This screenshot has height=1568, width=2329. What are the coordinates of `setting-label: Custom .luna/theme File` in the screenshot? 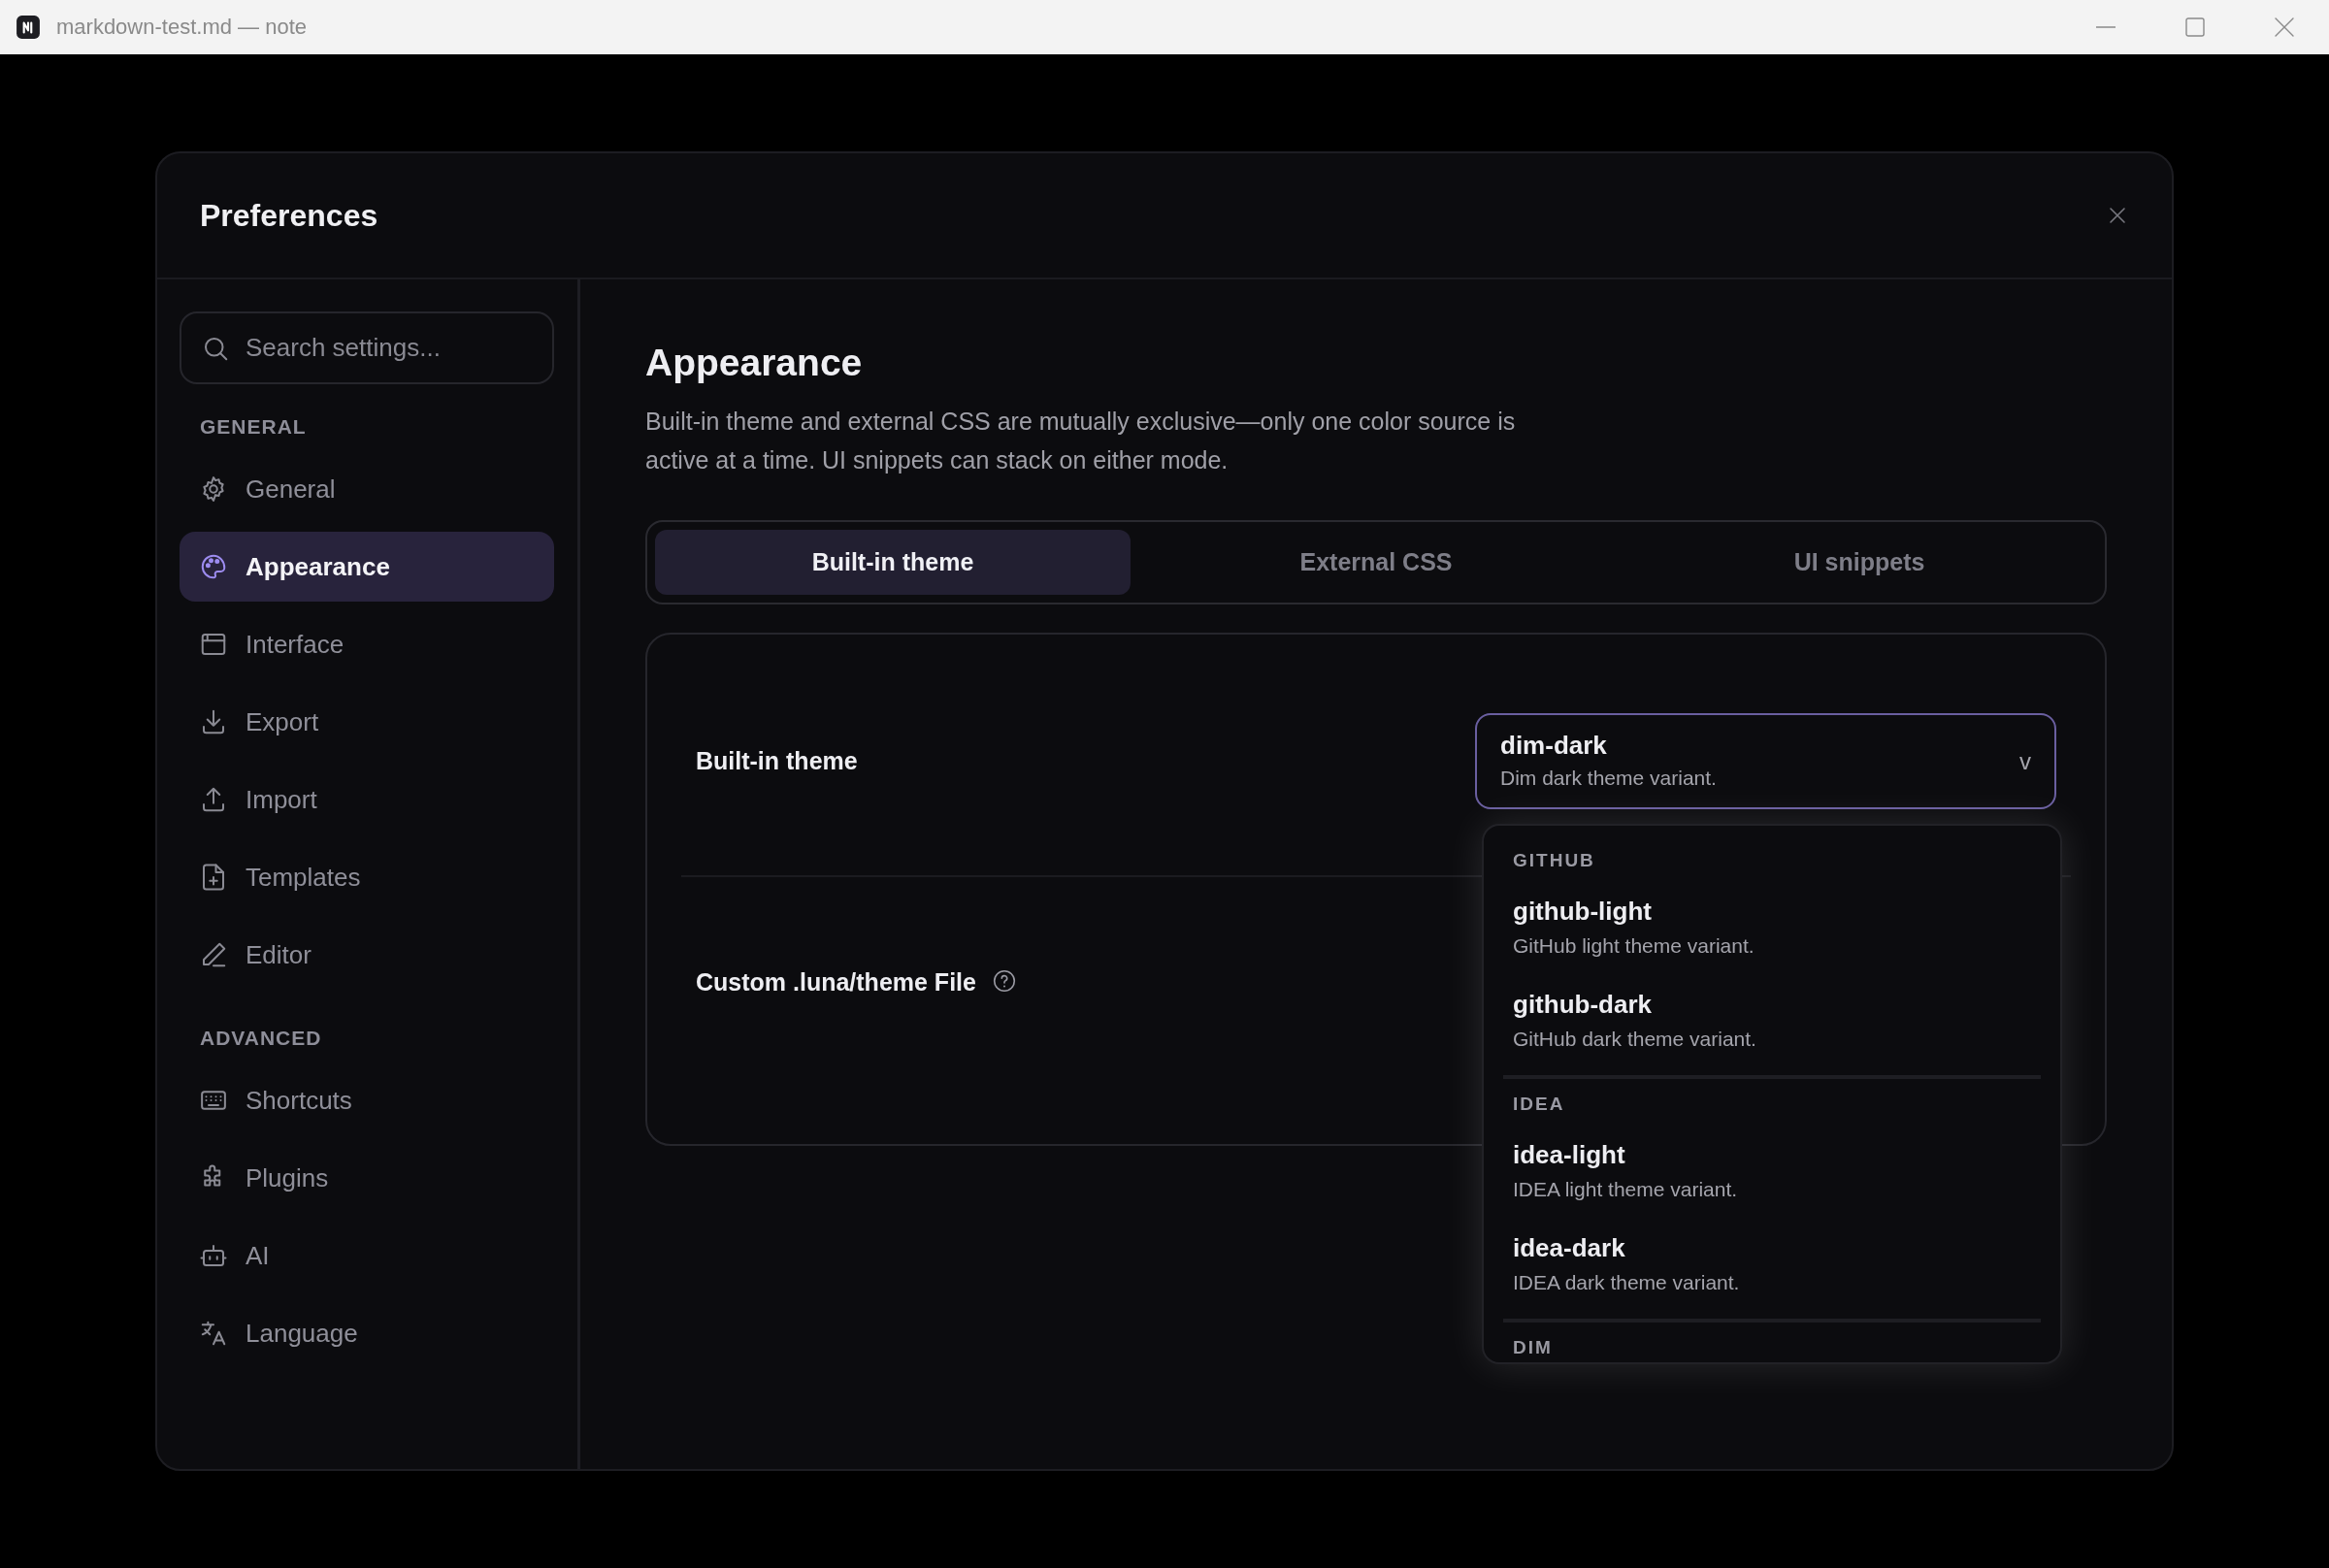 It's located at (836, 982).